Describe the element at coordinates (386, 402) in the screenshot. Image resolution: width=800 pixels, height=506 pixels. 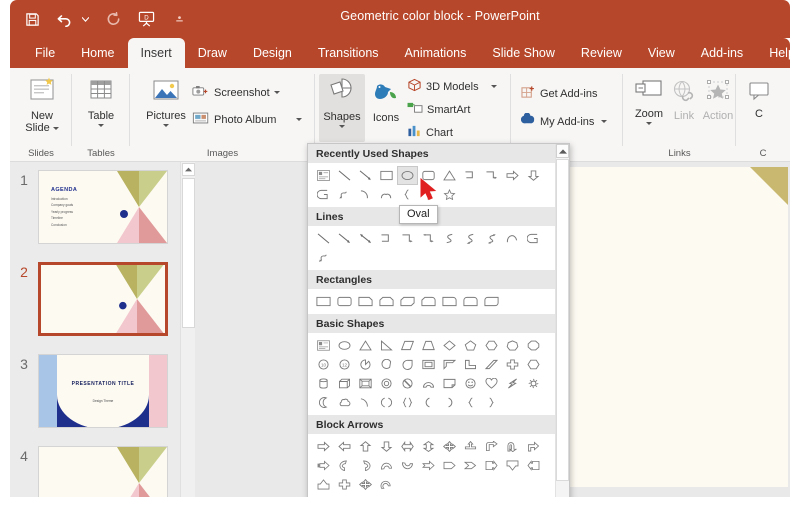
I see `shape-left-bracket-pair` at that location.